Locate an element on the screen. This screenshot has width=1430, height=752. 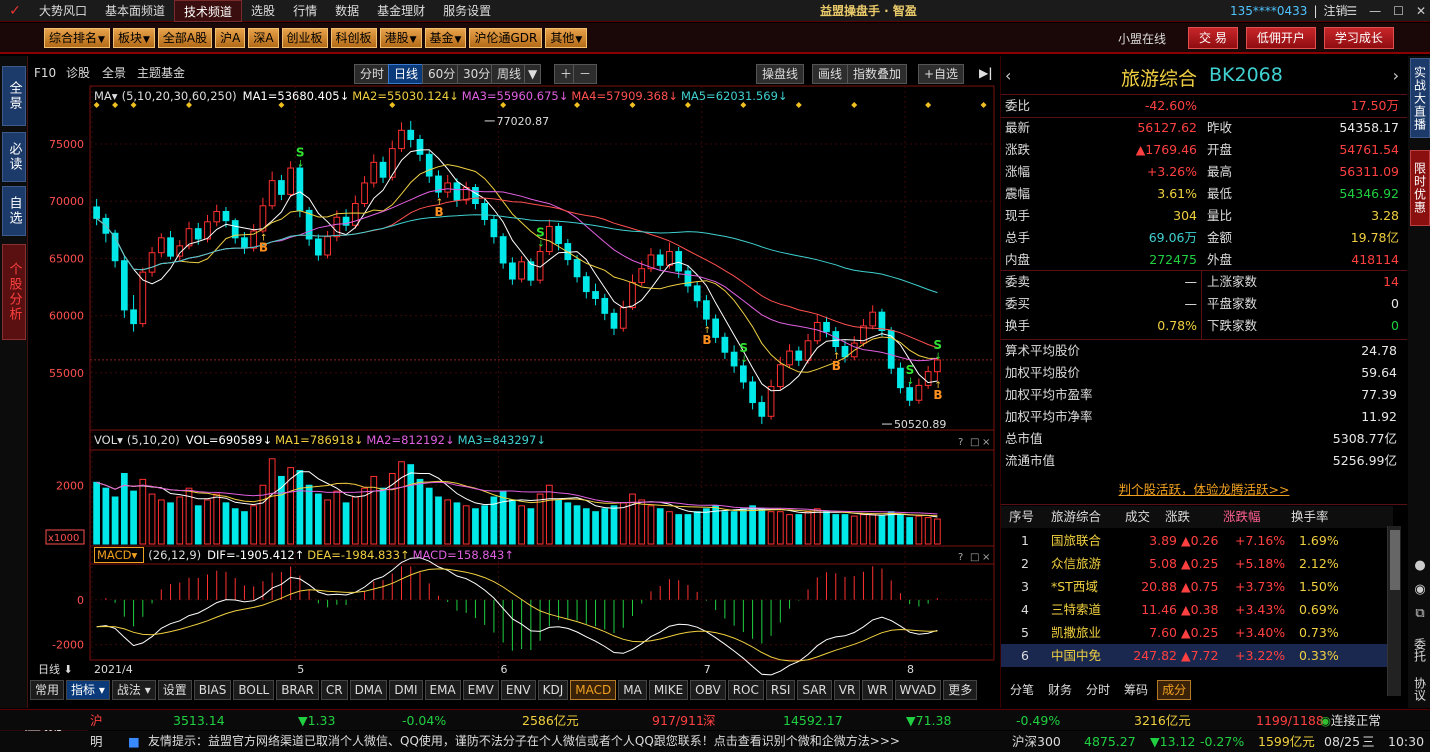
toolbar-right-button-2: 学习成长 is located at coordinates (1358, 38).